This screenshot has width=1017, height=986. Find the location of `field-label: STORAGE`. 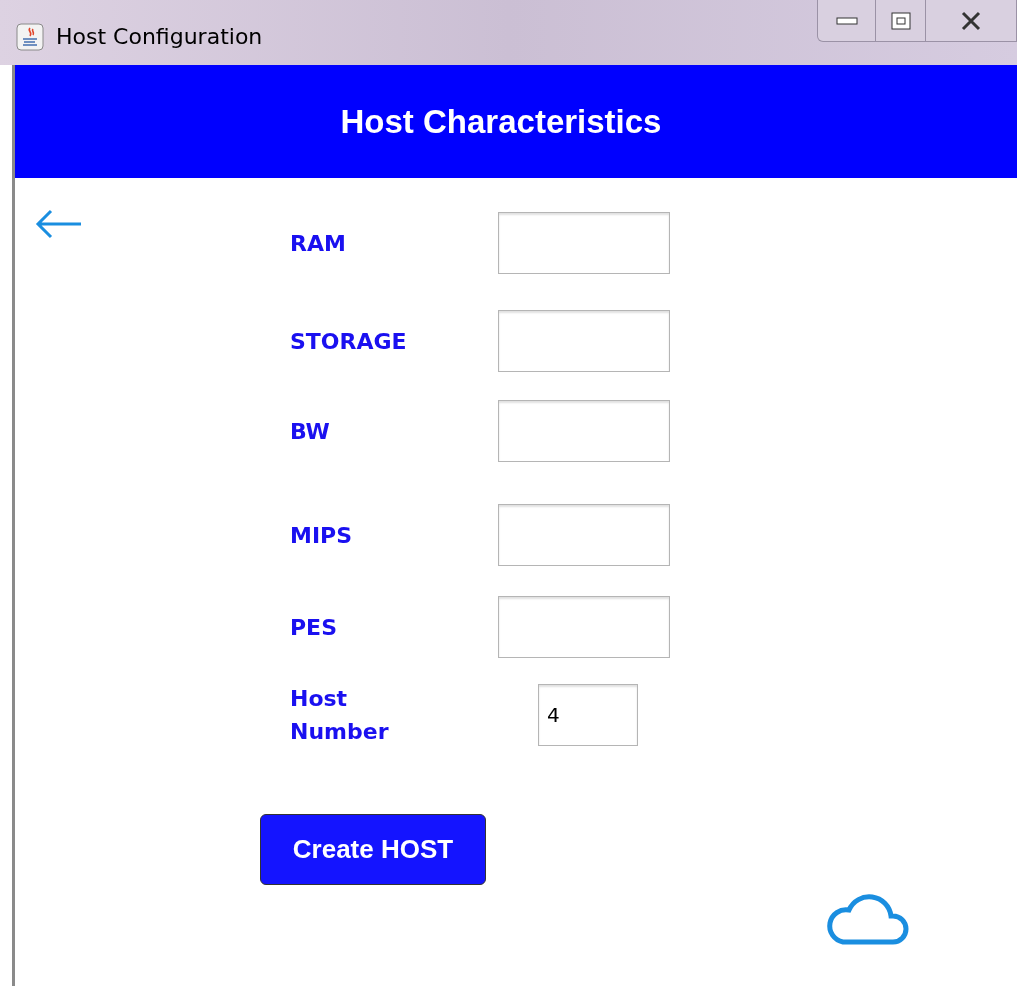

field-label: STORAGE is located at coordinates (349, 341).